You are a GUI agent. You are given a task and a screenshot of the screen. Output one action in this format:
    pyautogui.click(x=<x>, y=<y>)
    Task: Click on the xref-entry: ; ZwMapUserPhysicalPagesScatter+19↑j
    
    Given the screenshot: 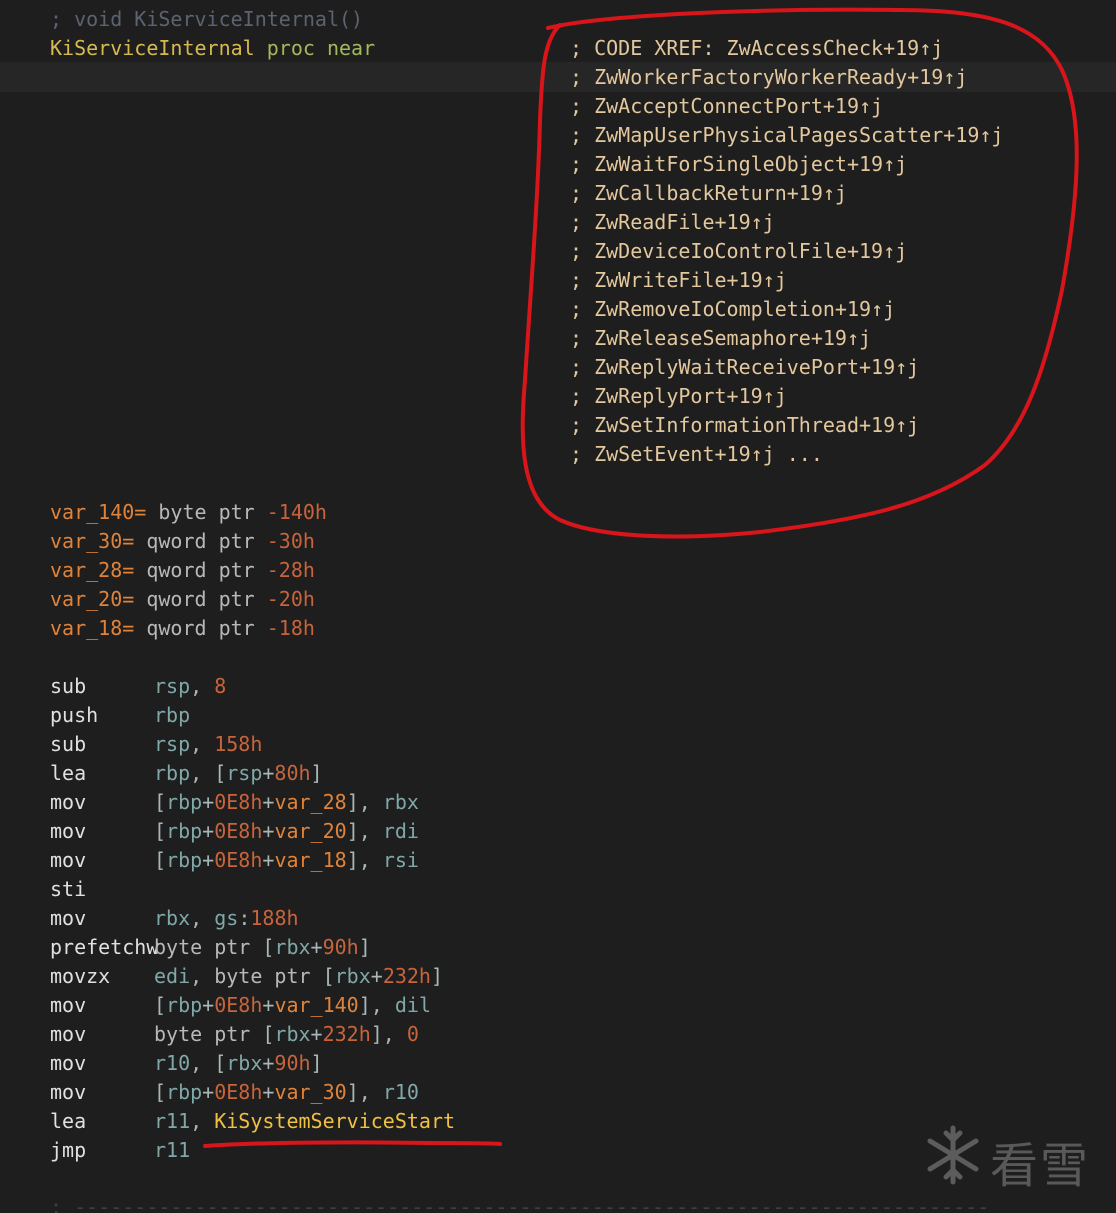 What is the action you would take?
    pyautogui.click(x=786, y=135)
    